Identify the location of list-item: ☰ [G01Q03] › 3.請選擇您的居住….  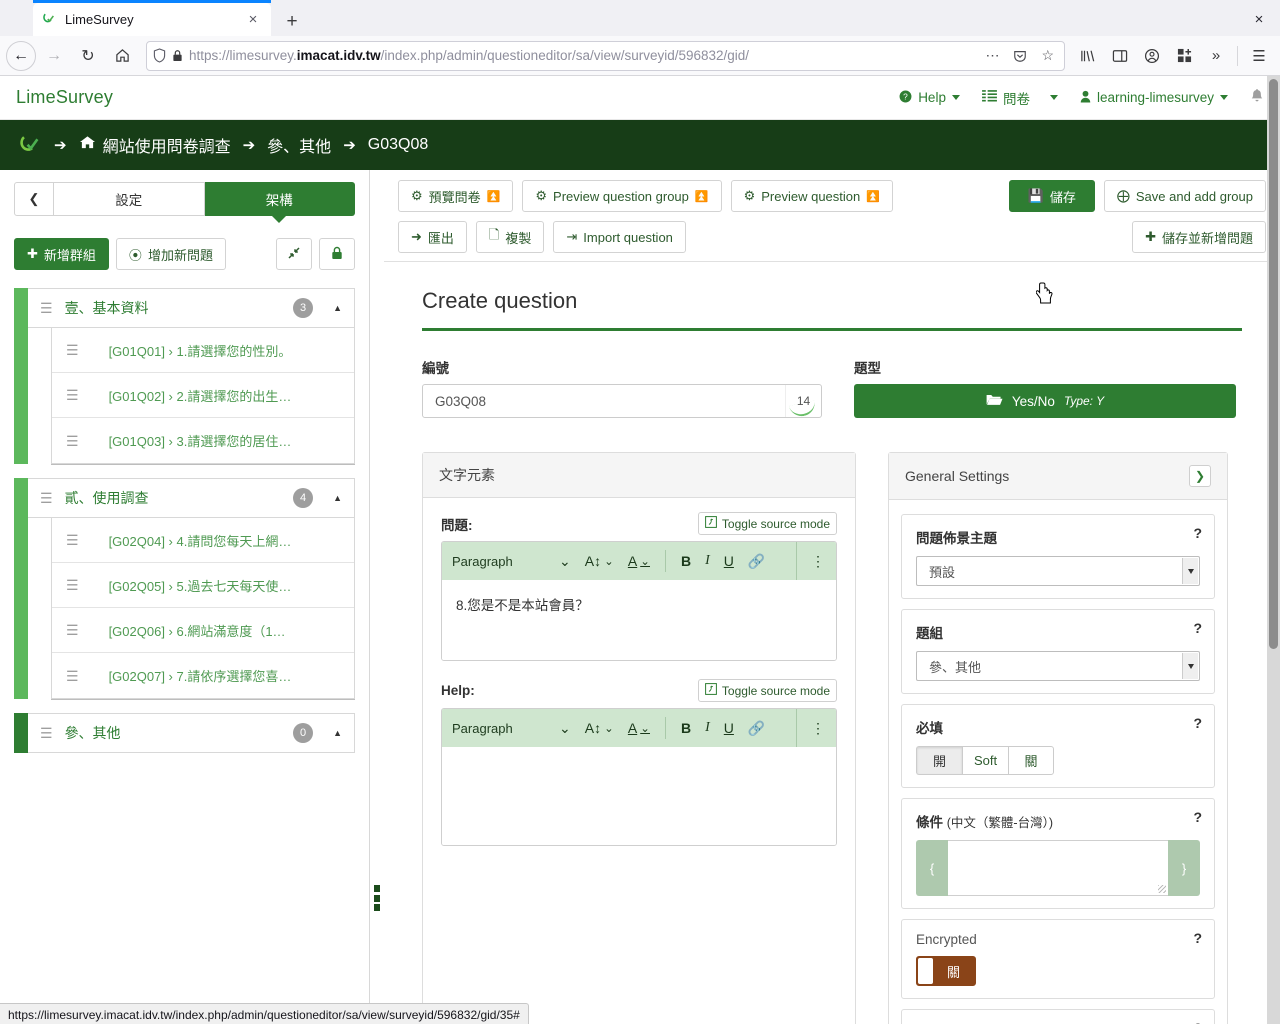
(203, 440).